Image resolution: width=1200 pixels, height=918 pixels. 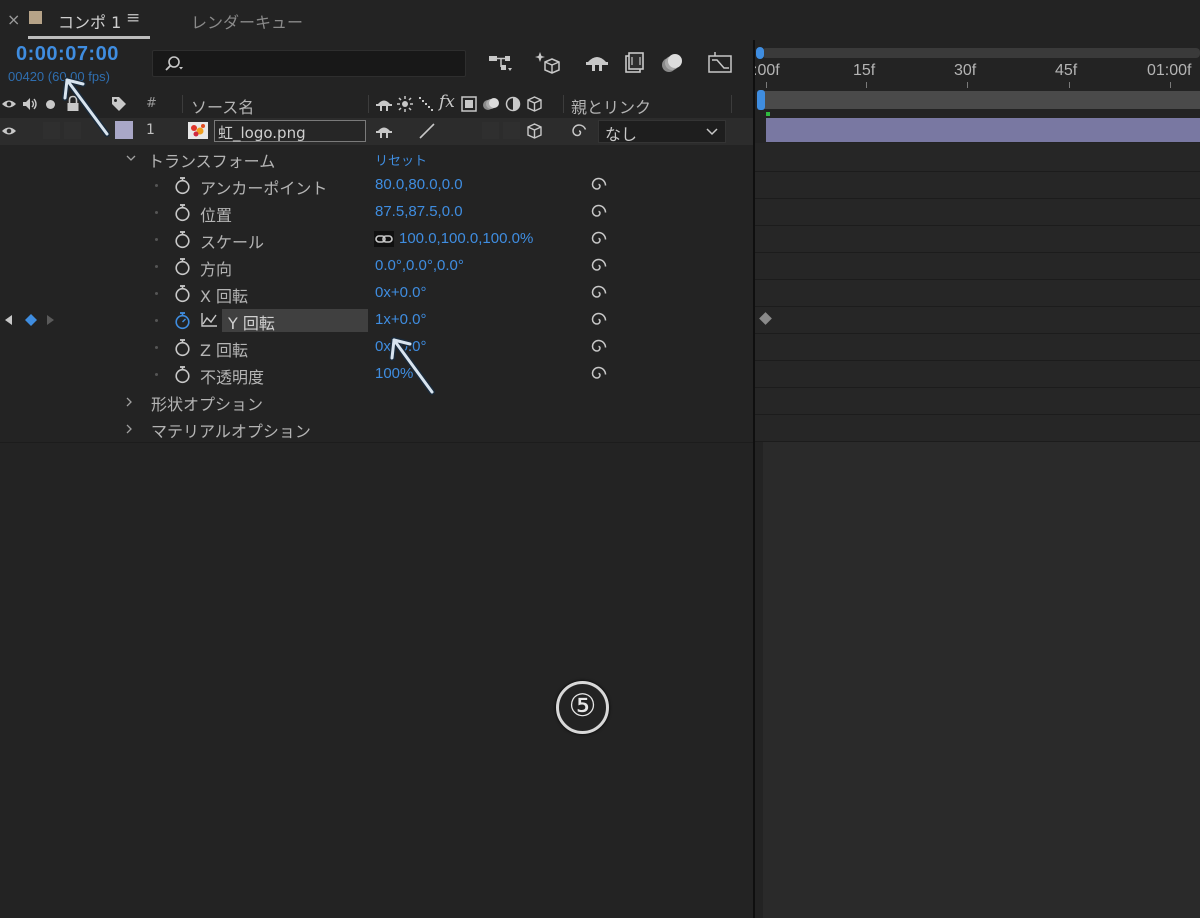 I want to click on tab-render-queue: レンダーキュー, so click(x=247, y=21).